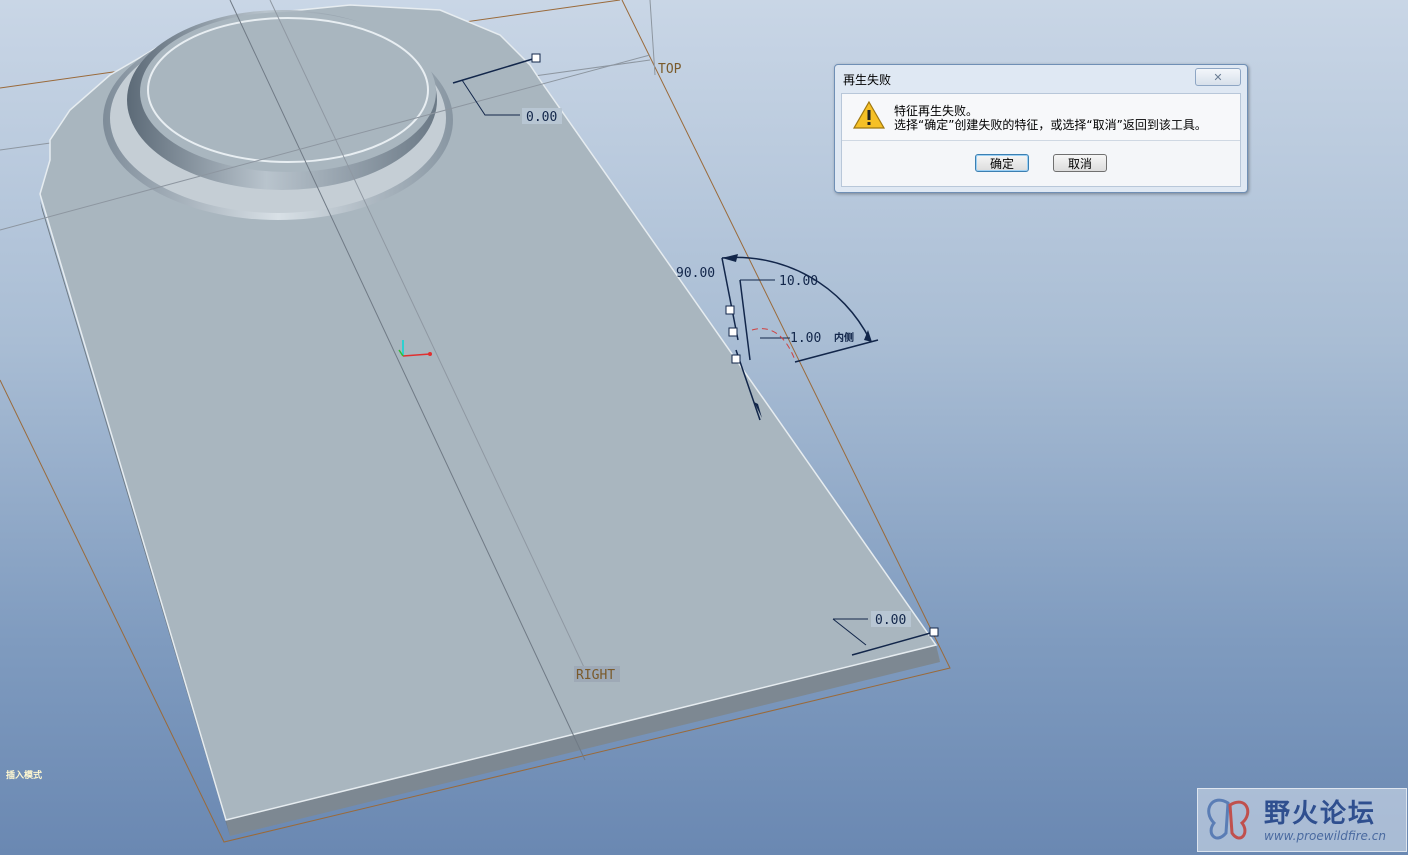 This screenshot has height=855, width=1408. Describe the element at coordinates (869, 114) in the screenshot. I see `warning-icon` at that location.